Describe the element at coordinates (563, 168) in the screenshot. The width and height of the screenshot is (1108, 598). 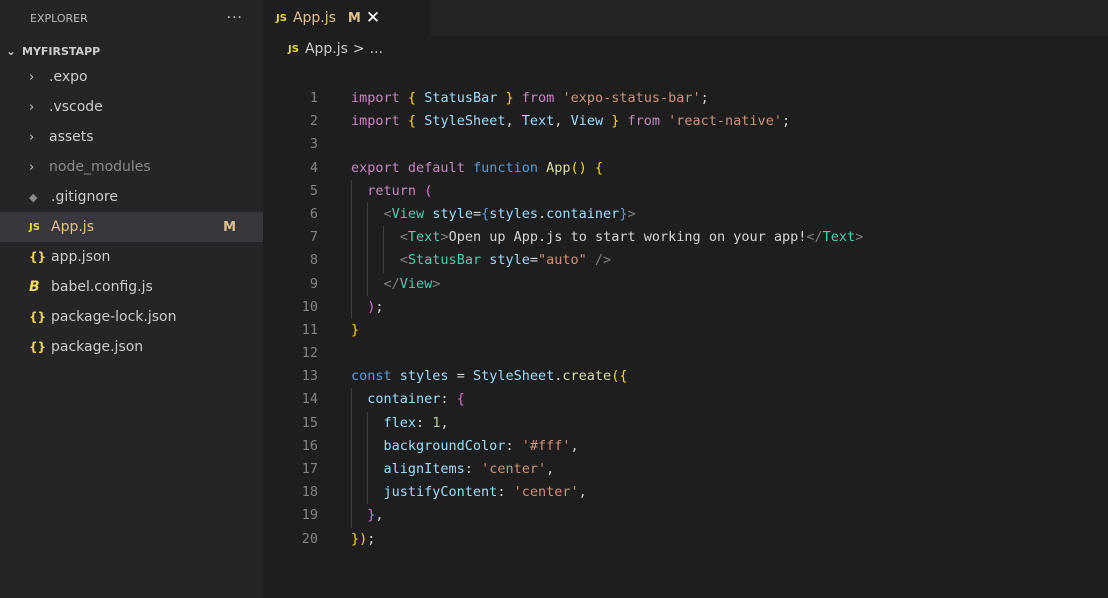
I see `code-line: 4 export default function App() {` at that location.